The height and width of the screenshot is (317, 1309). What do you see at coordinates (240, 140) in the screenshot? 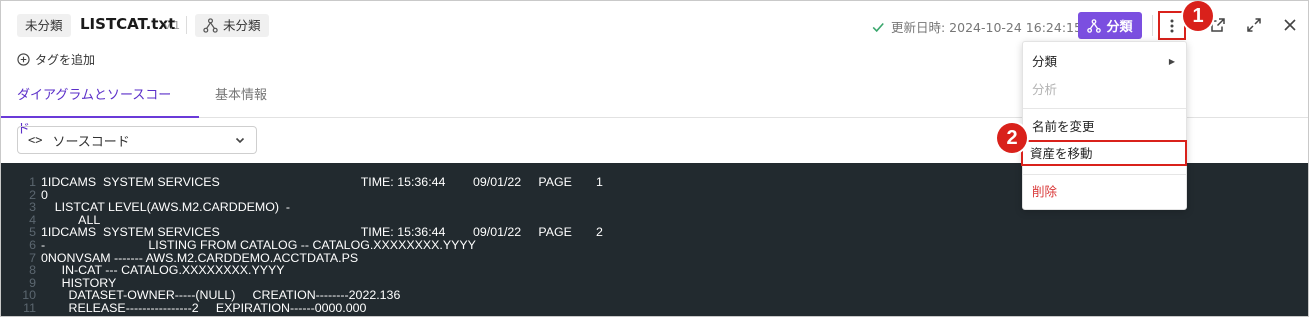
I see `chevron-down-icon` at bounding box center [240, 140].